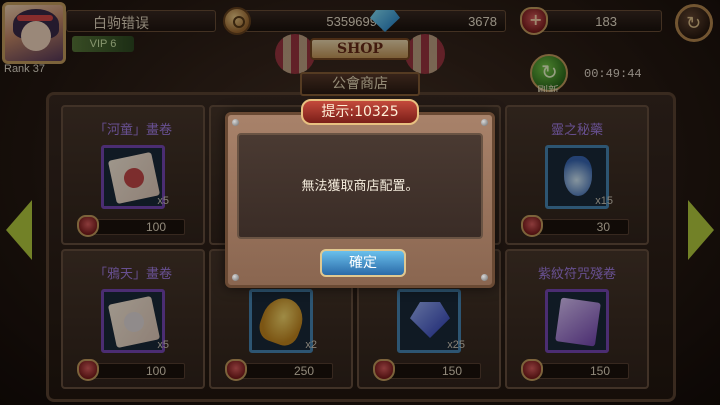 Image resolution: width=720 pixels, height=405 pixels. Describe the element at coordinates (360, 112) in the screenshot. I see `dialog-title: 提示:10325` at that location.